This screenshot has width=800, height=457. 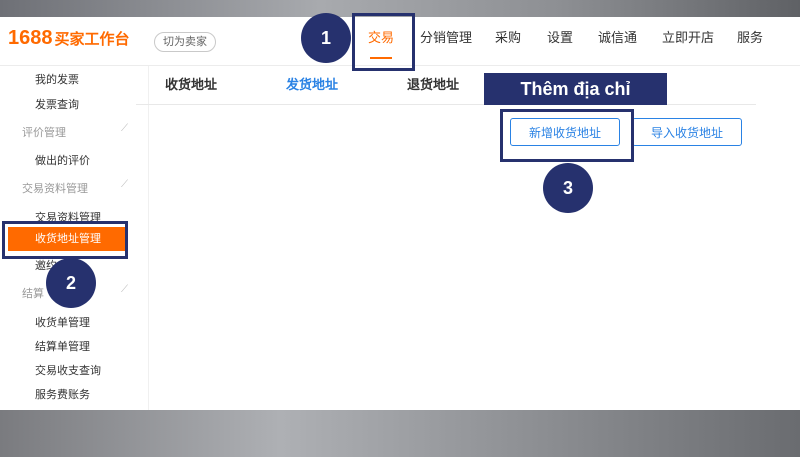 I want to click on sidebar-group-reviews: 评价管理, so click(x=44, y=132).